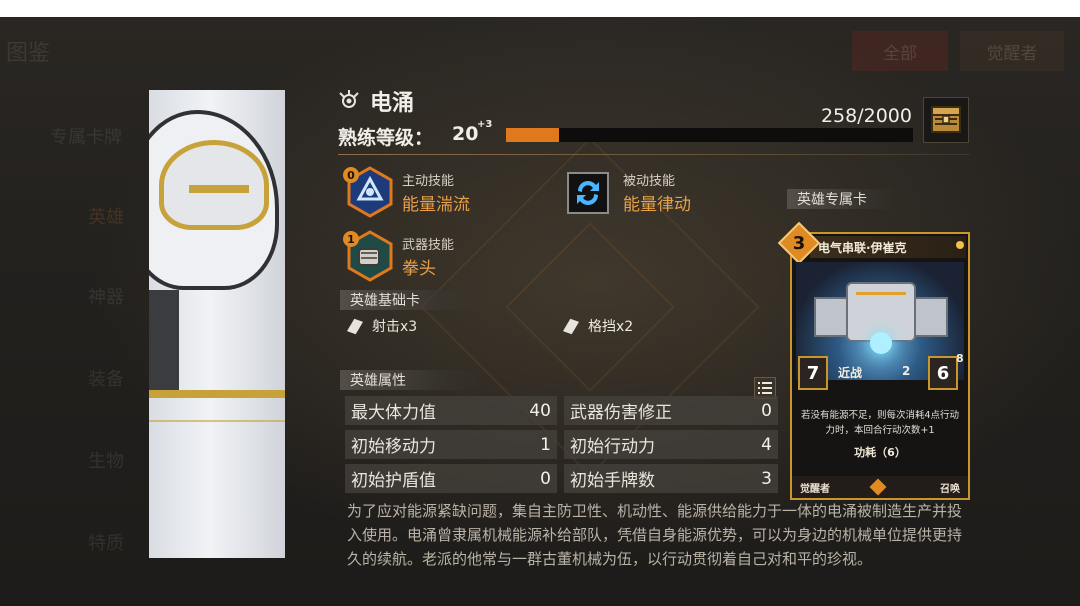 The height and width of the screenshot is (606, 1080). Describe the element at coordinates (612, 481) in the screenshot. I see `attribute-name: 初始手牌数` at that location.